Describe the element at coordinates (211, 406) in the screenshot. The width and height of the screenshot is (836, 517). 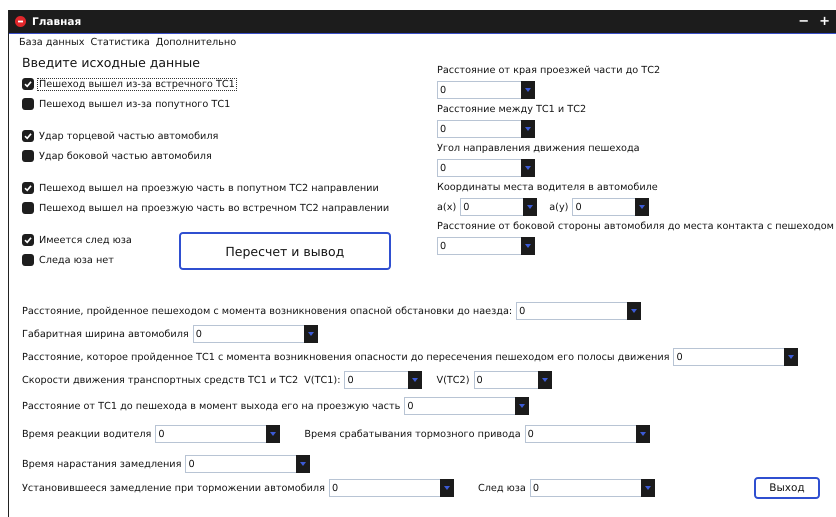
I see `field-label: Расстояние от ТС1 до пешехода в момент выхода его на проезжую часть` at that location.